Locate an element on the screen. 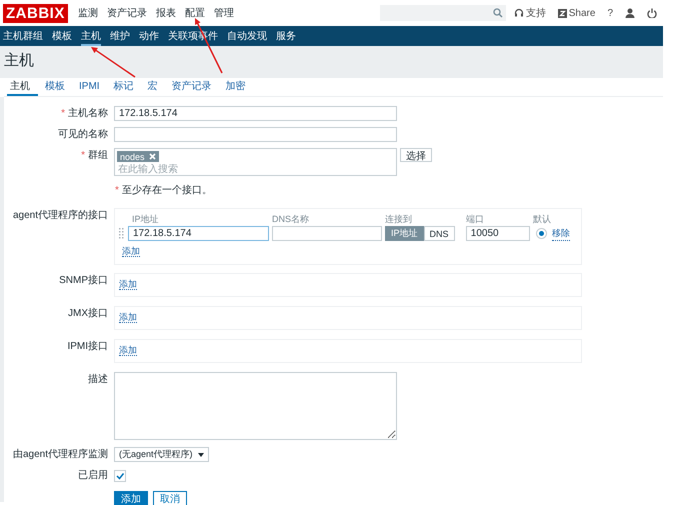  logo: ZABBIX is located at coordinates (35, 13).